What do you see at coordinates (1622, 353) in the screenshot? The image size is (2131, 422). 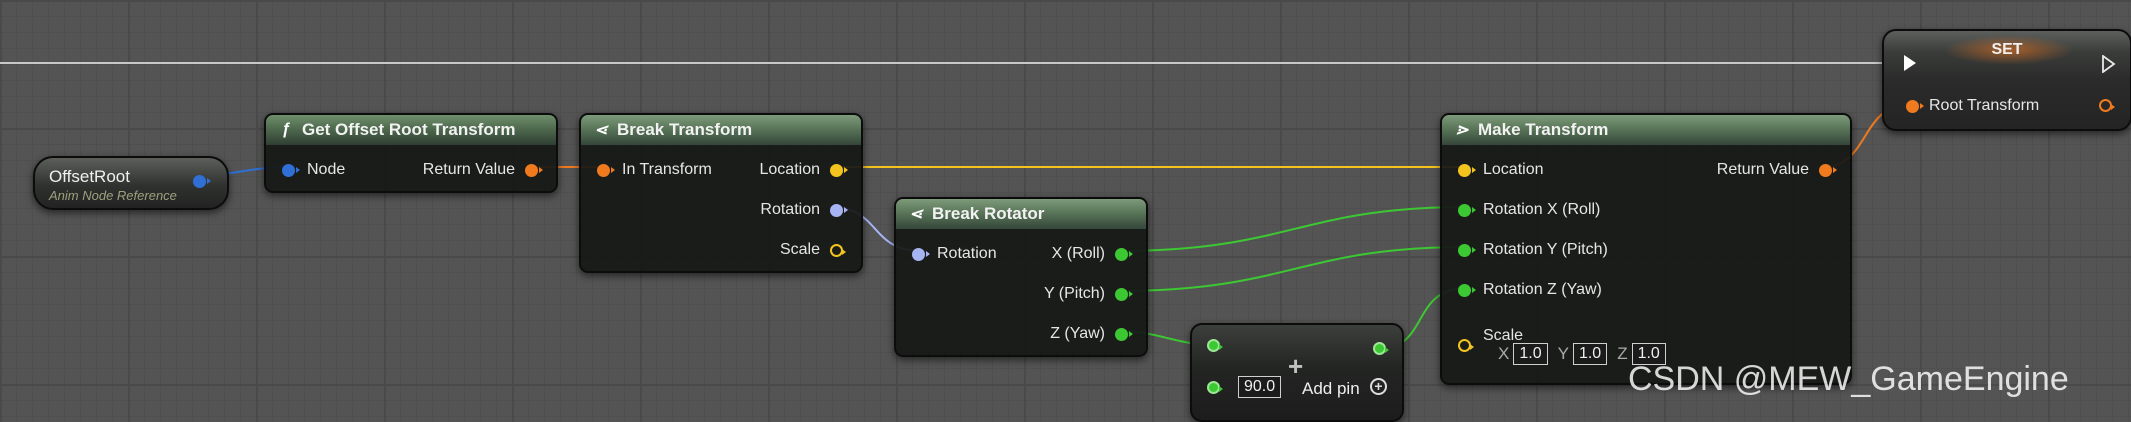 I see `scale-z-label: Z` at bounding box center [1622, 353].